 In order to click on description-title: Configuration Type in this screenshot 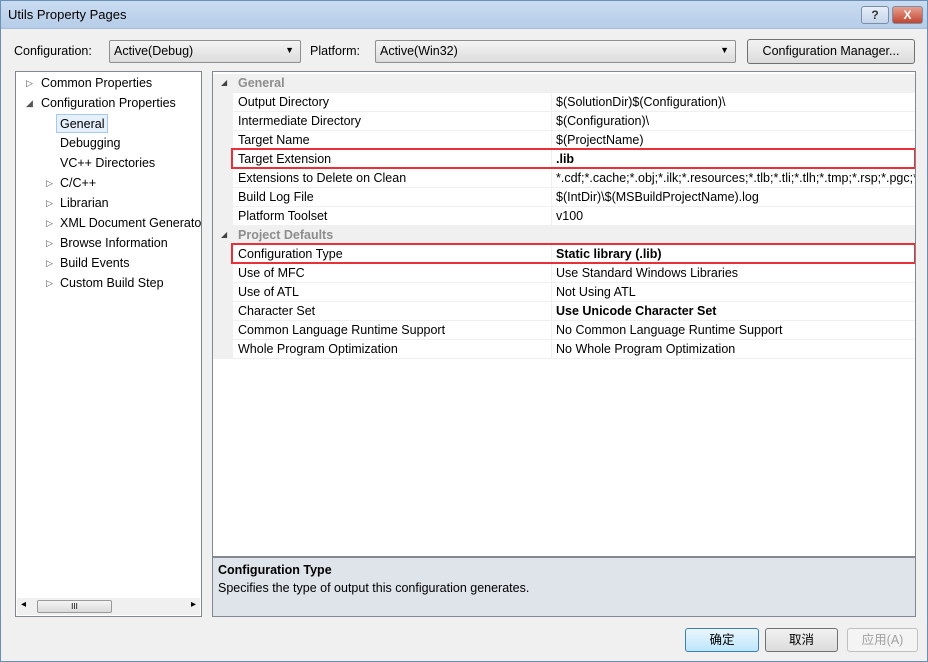, I will do `click(275, 570)`.